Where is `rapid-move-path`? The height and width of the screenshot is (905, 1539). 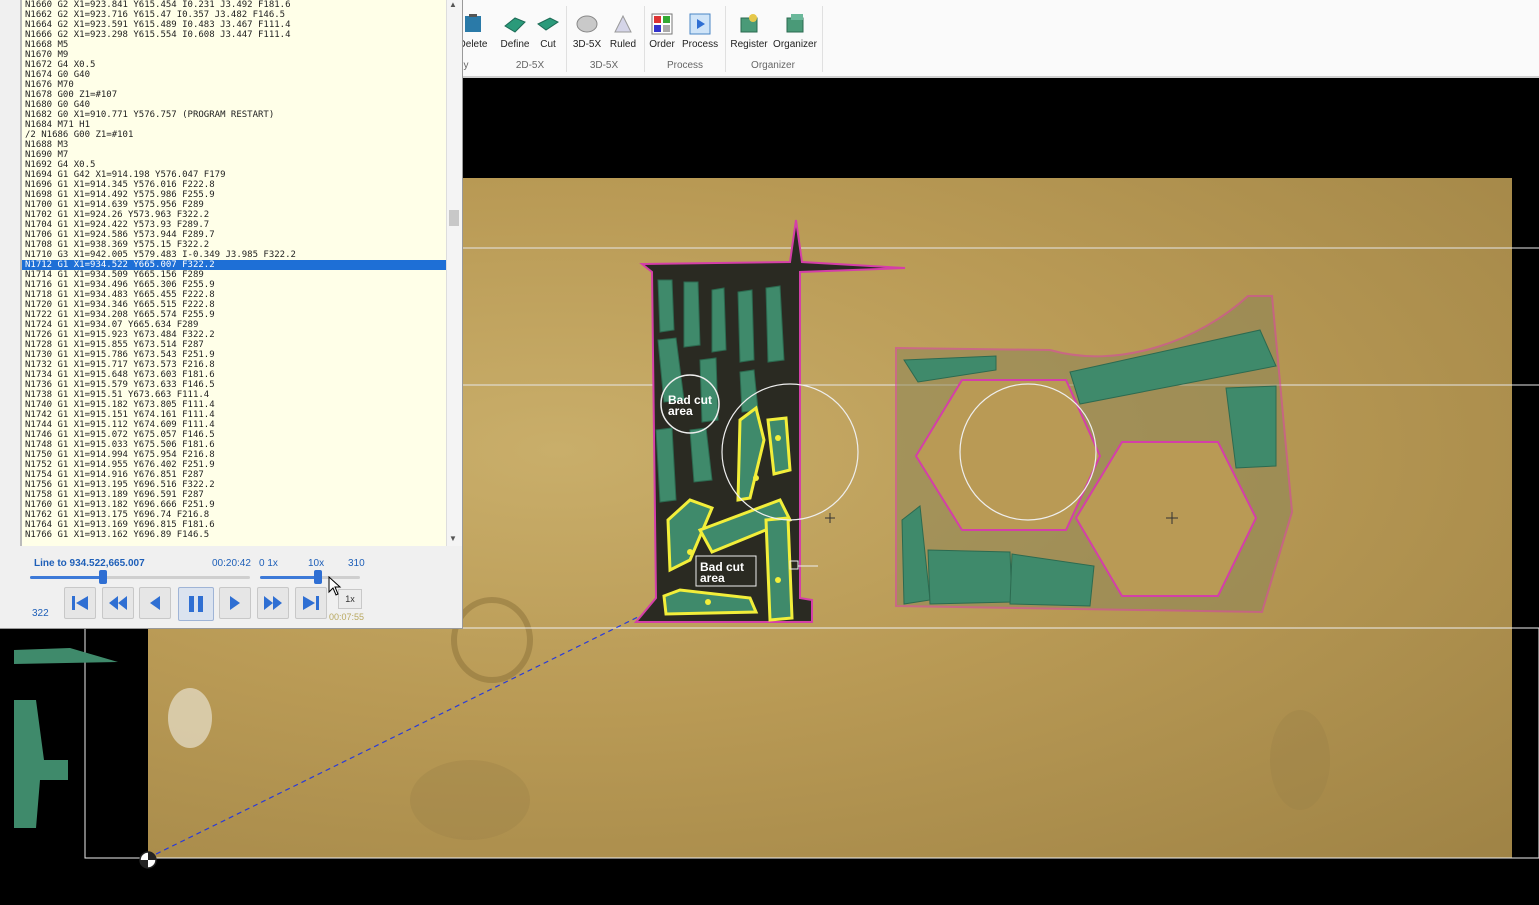 rapid-move-path is located at coordinates (394, 737).